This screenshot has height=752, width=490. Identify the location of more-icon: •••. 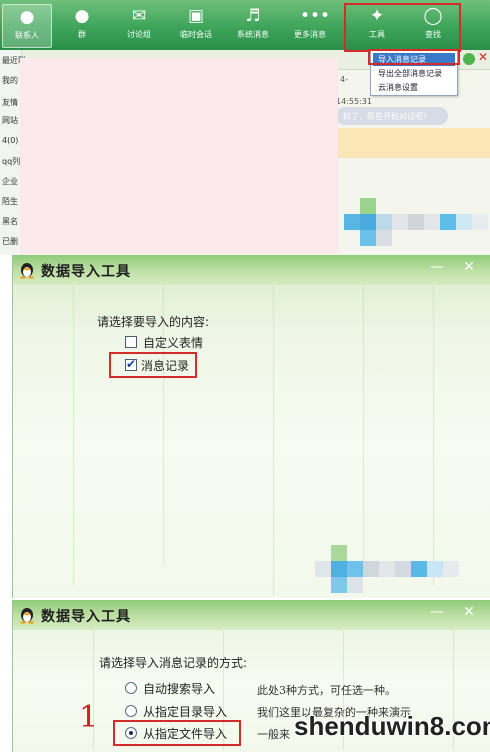
(315, 16).